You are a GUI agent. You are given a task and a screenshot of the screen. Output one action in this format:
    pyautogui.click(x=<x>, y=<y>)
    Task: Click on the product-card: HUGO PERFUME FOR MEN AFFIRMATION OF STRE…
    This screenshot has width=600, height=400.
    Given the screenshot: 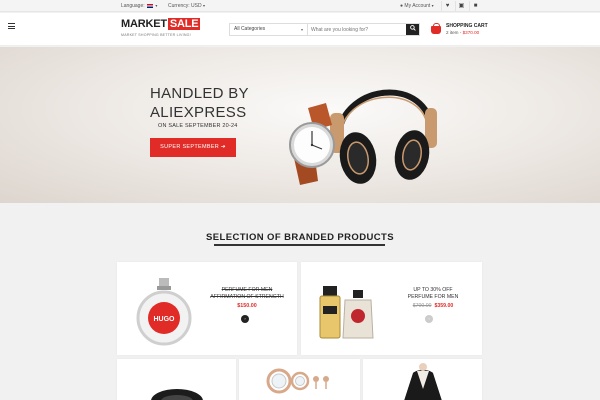 What is the action you would take?
    pyautogui.click(x=207, y=308)
    